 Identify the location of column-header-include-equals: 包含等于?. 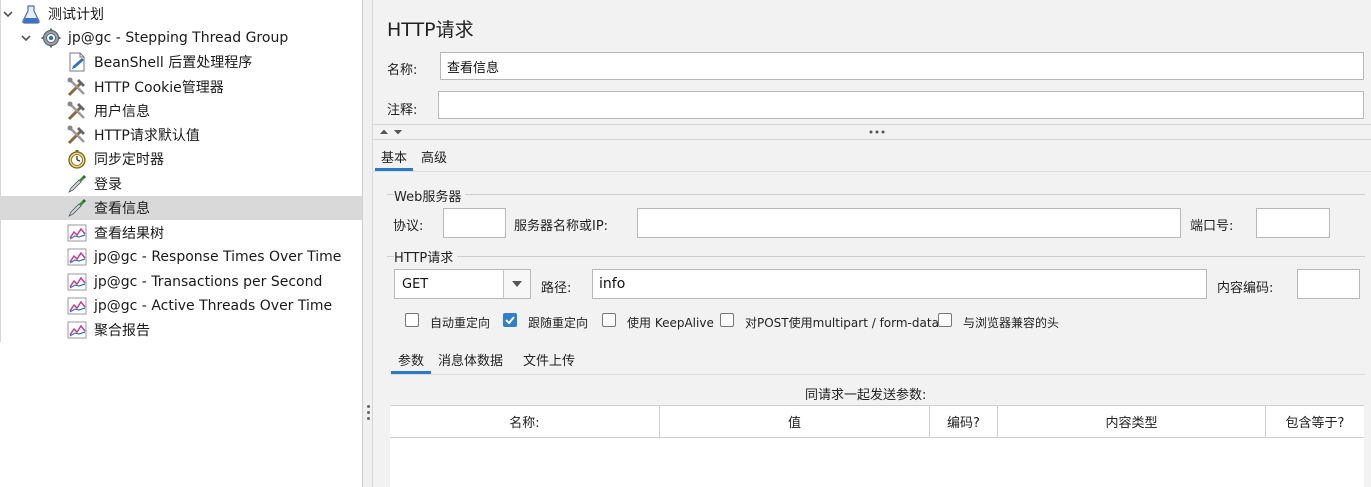
(1315, 421).